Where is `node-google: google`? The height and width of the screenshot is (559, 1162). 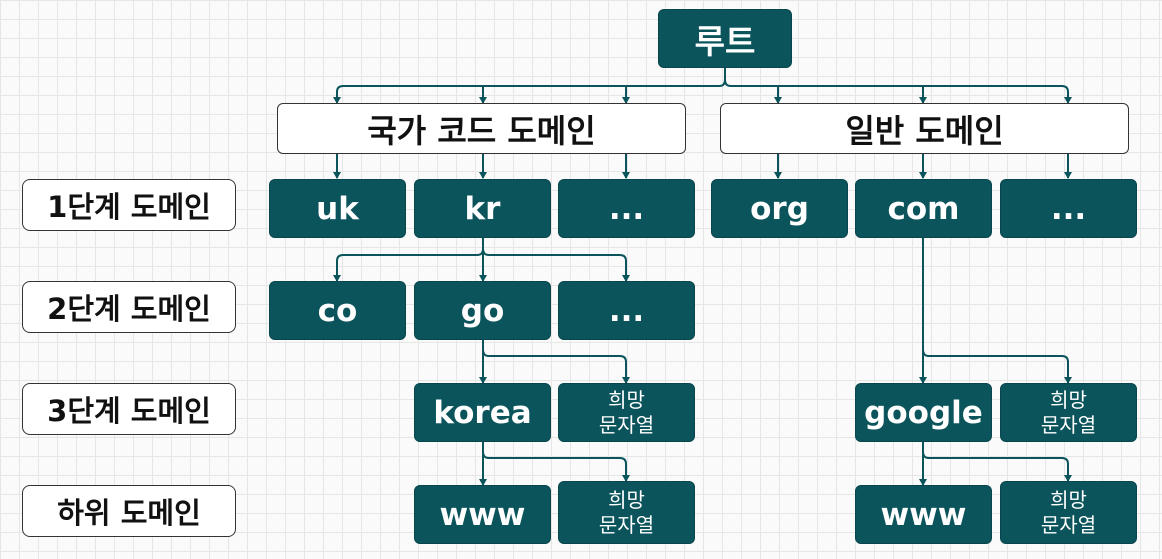
node-google: google is located at coordinates (923, 412).